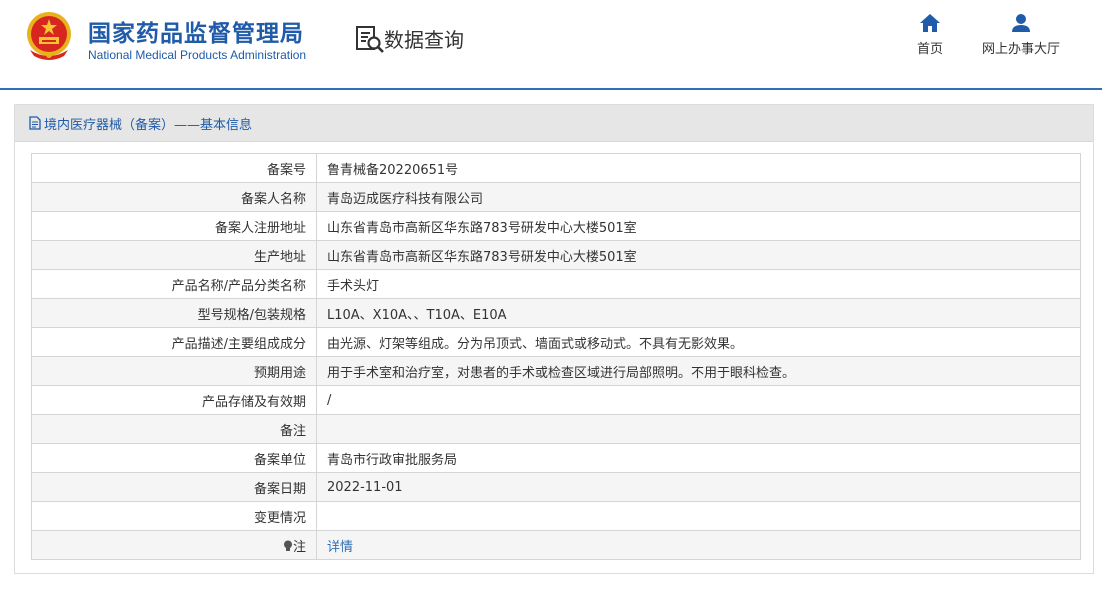 Image resolution: width=1102 pixels, height=589 pixels. Describe the element at coordinates (35, 123) in the screenshot. I see `document-icon` at that location.